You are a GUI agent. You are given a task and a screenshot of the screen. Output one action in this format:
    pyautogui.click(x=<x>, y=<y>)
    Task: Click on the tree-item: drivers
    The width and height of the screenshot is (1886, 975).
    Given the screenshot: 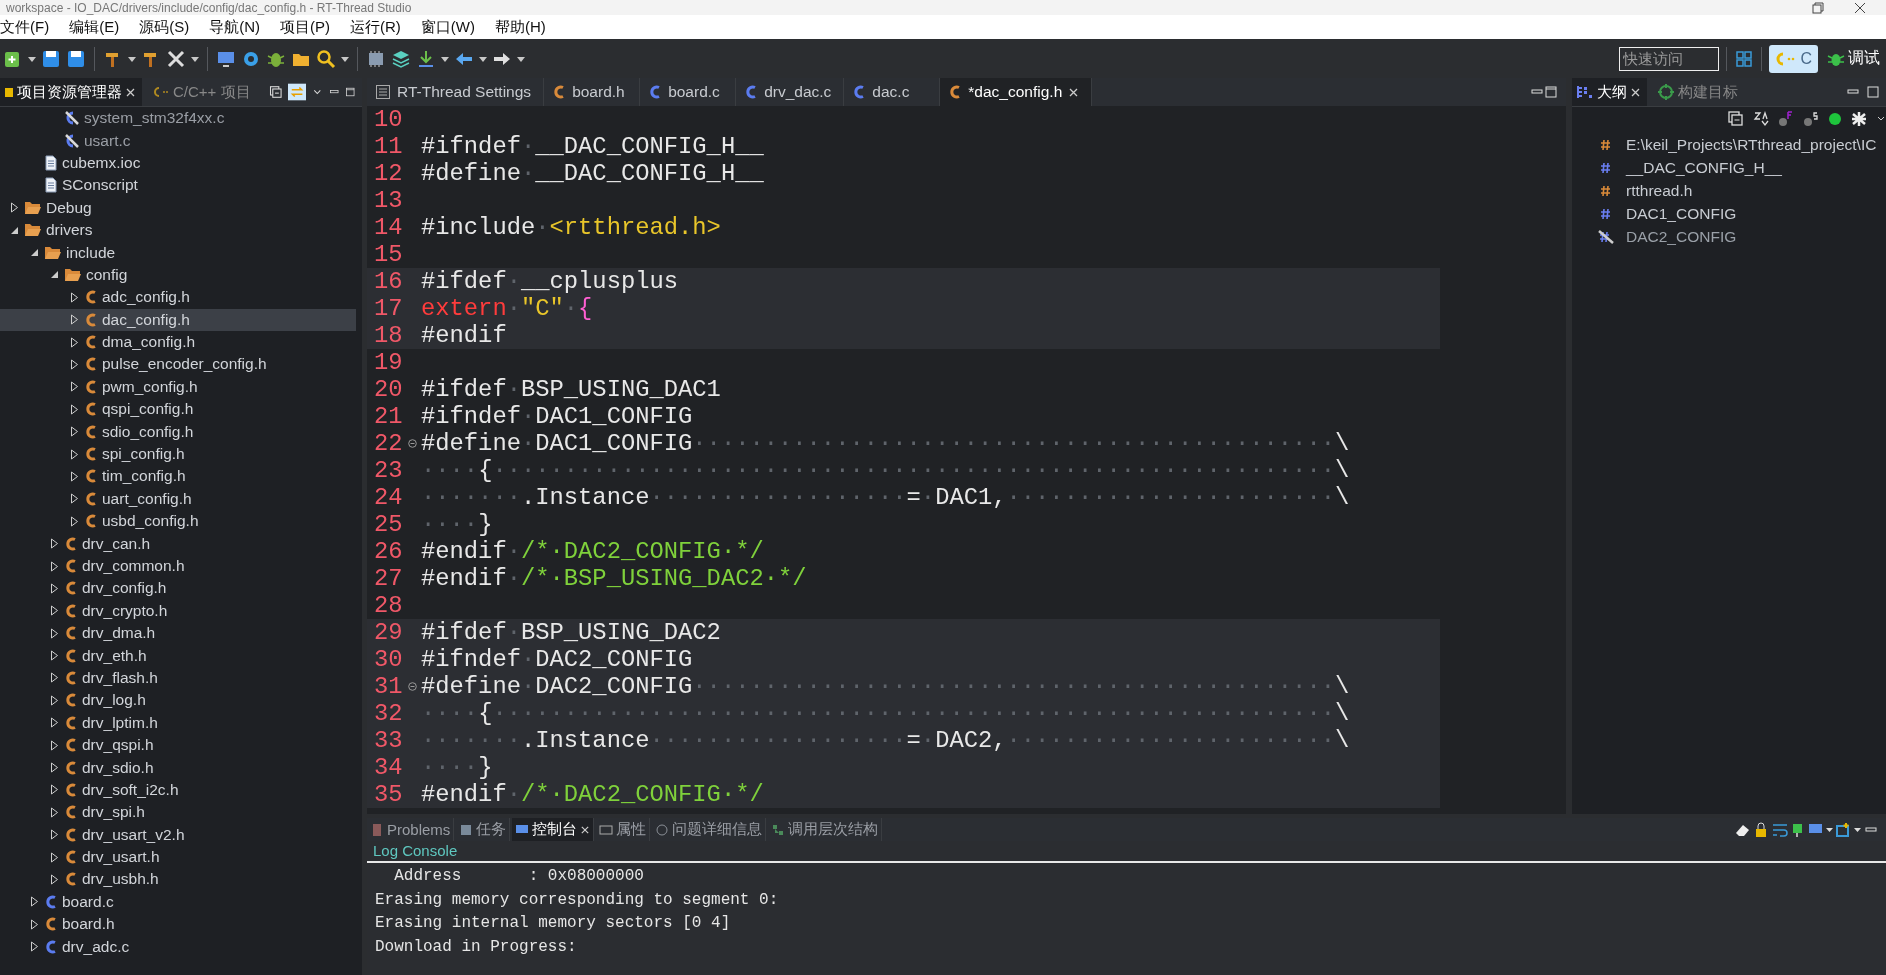 What is the action you would take?
    pyautogui.click(x=178, y=230)
    